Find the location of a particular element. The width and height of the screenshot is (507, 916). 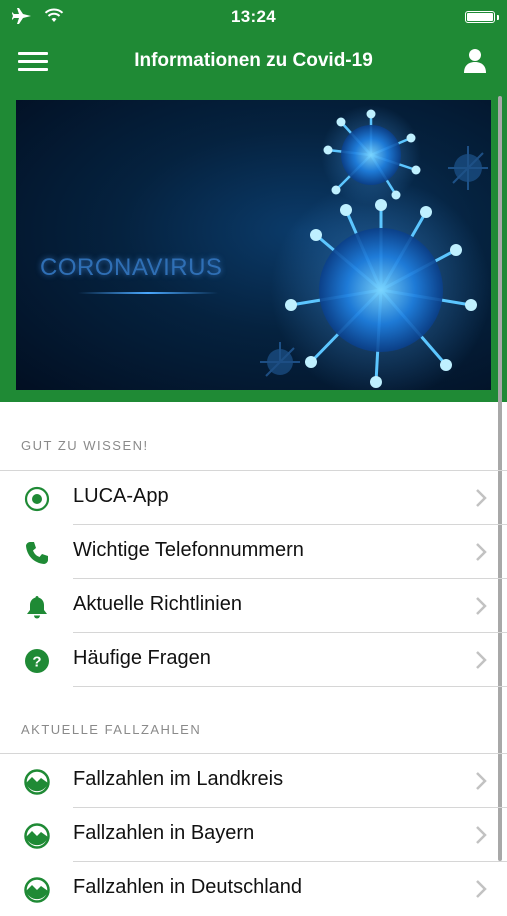

list-item-label: LUCA-App is located at coordinates (121, 496).